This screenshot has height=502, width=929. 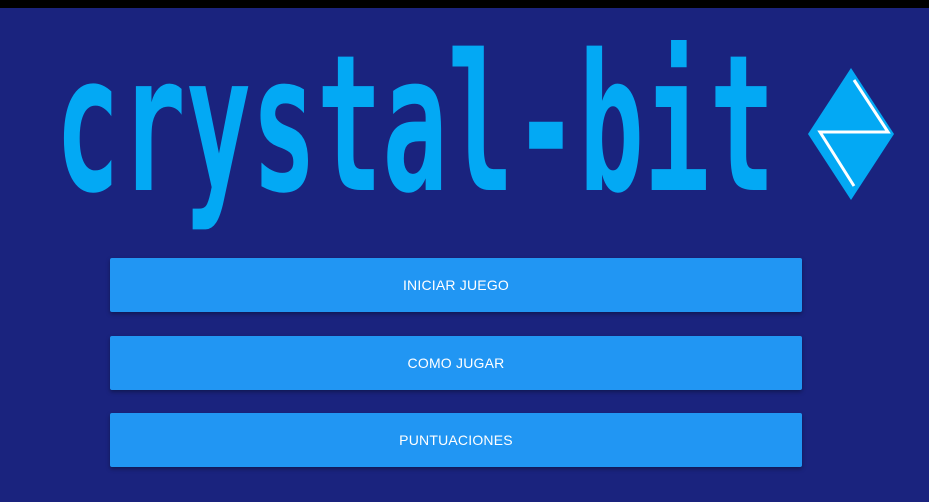 I want to click on how-to-play-button: COMO JUGAR, so click(x=456, y=363).